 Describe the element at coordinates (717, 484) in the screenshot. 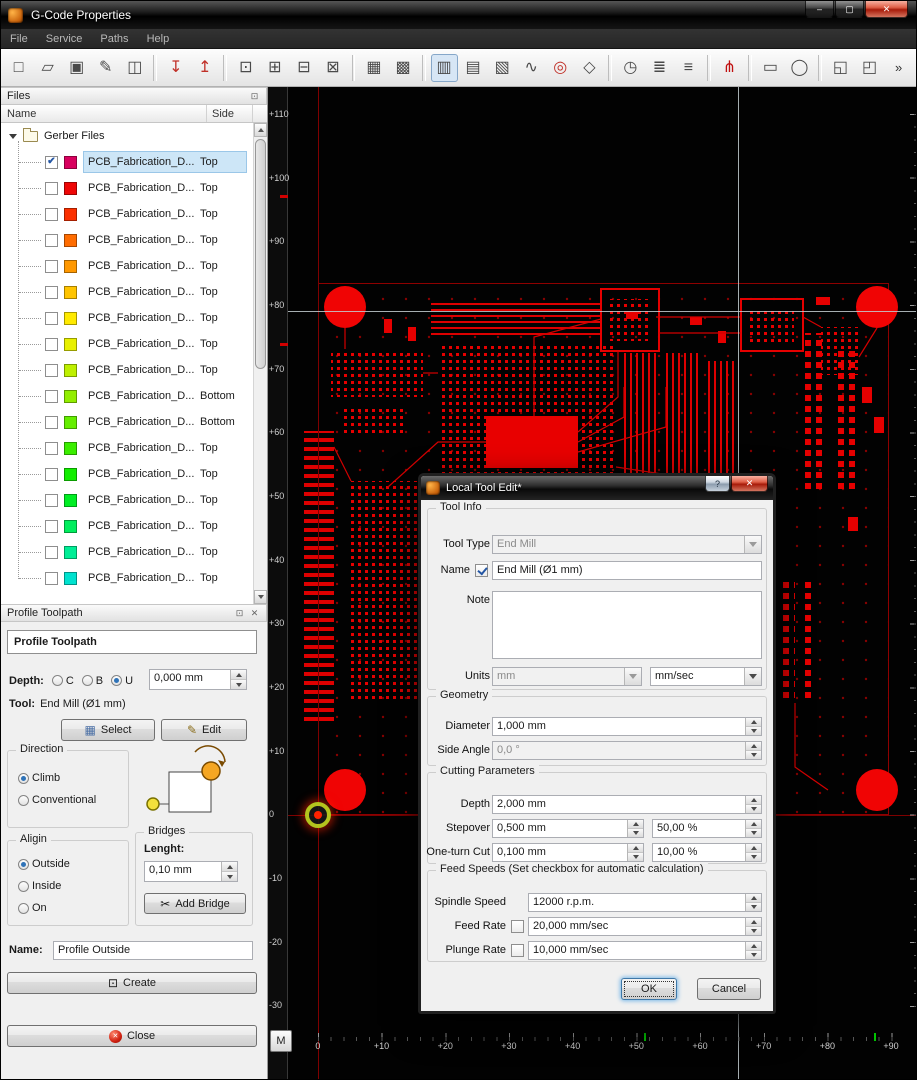

I see `help-button: ?` at that location.